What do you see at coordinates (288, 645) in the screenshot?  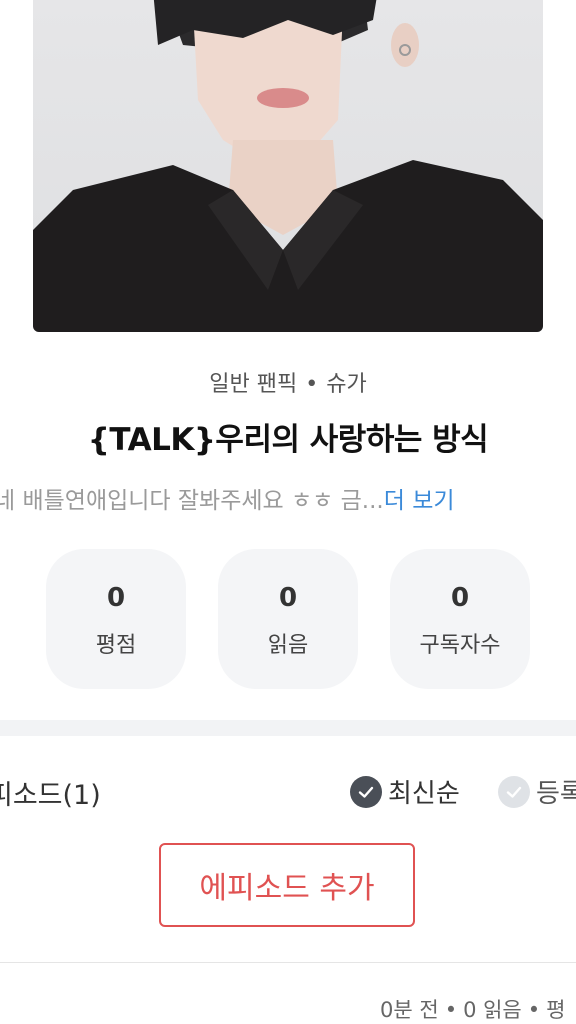 I see `stat-reads-label: 읽음` at bounding box center [288, 645].